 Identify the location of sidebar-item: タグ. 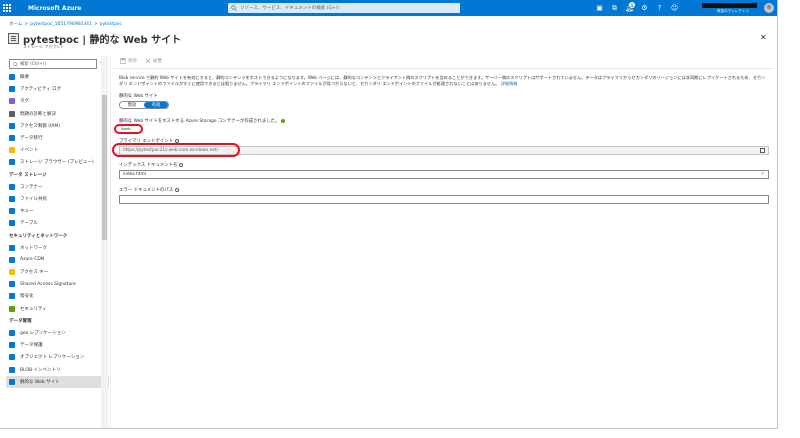
(57, 101).